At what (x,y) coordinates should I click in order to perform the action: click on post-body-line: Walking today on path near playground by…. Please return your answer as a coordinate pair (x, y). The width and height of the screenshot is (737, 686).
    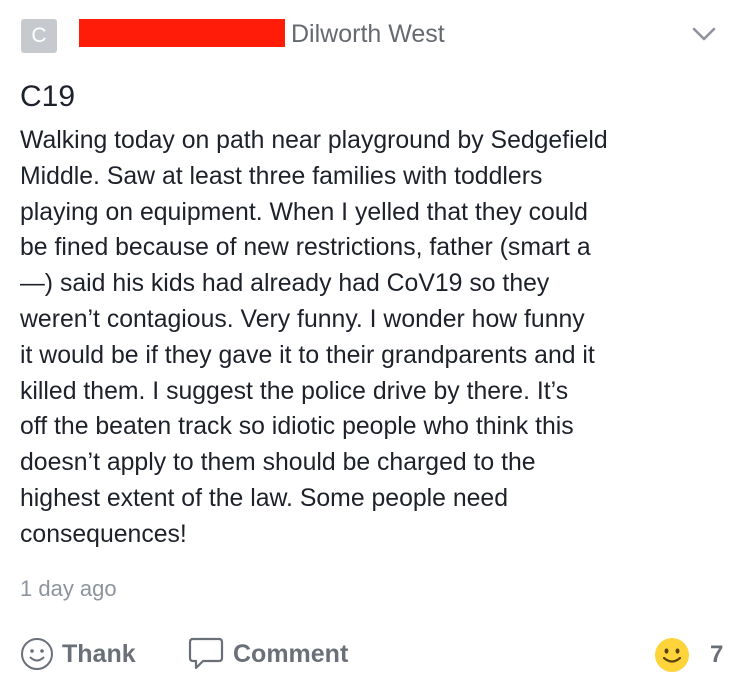
    Looking at the image, I should click on (314, 140).